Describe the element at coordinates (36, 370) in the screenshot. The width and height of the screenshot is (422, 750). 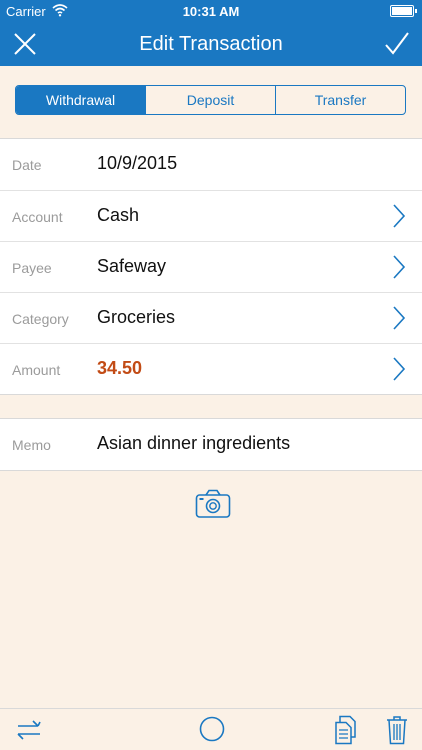
I see `amount-label: Amount` at that location.